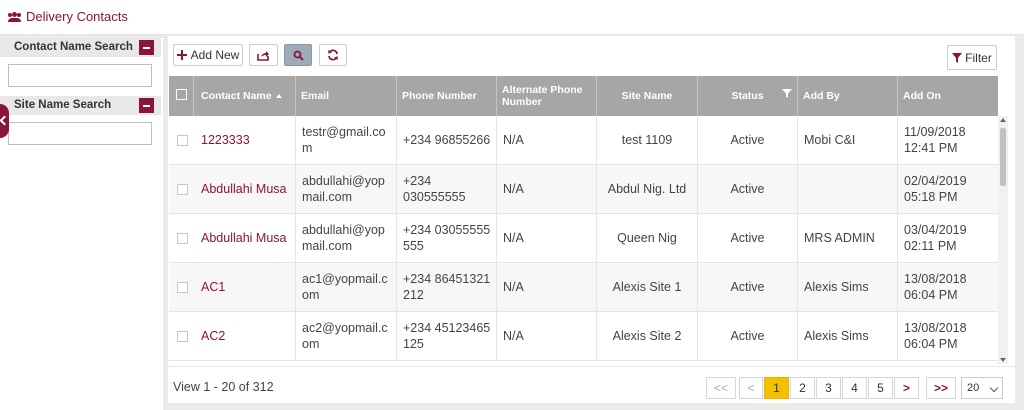 The height and width of the screenshot is (410, 1024). I want to click on column-label: Site Name, so click(647, 96).